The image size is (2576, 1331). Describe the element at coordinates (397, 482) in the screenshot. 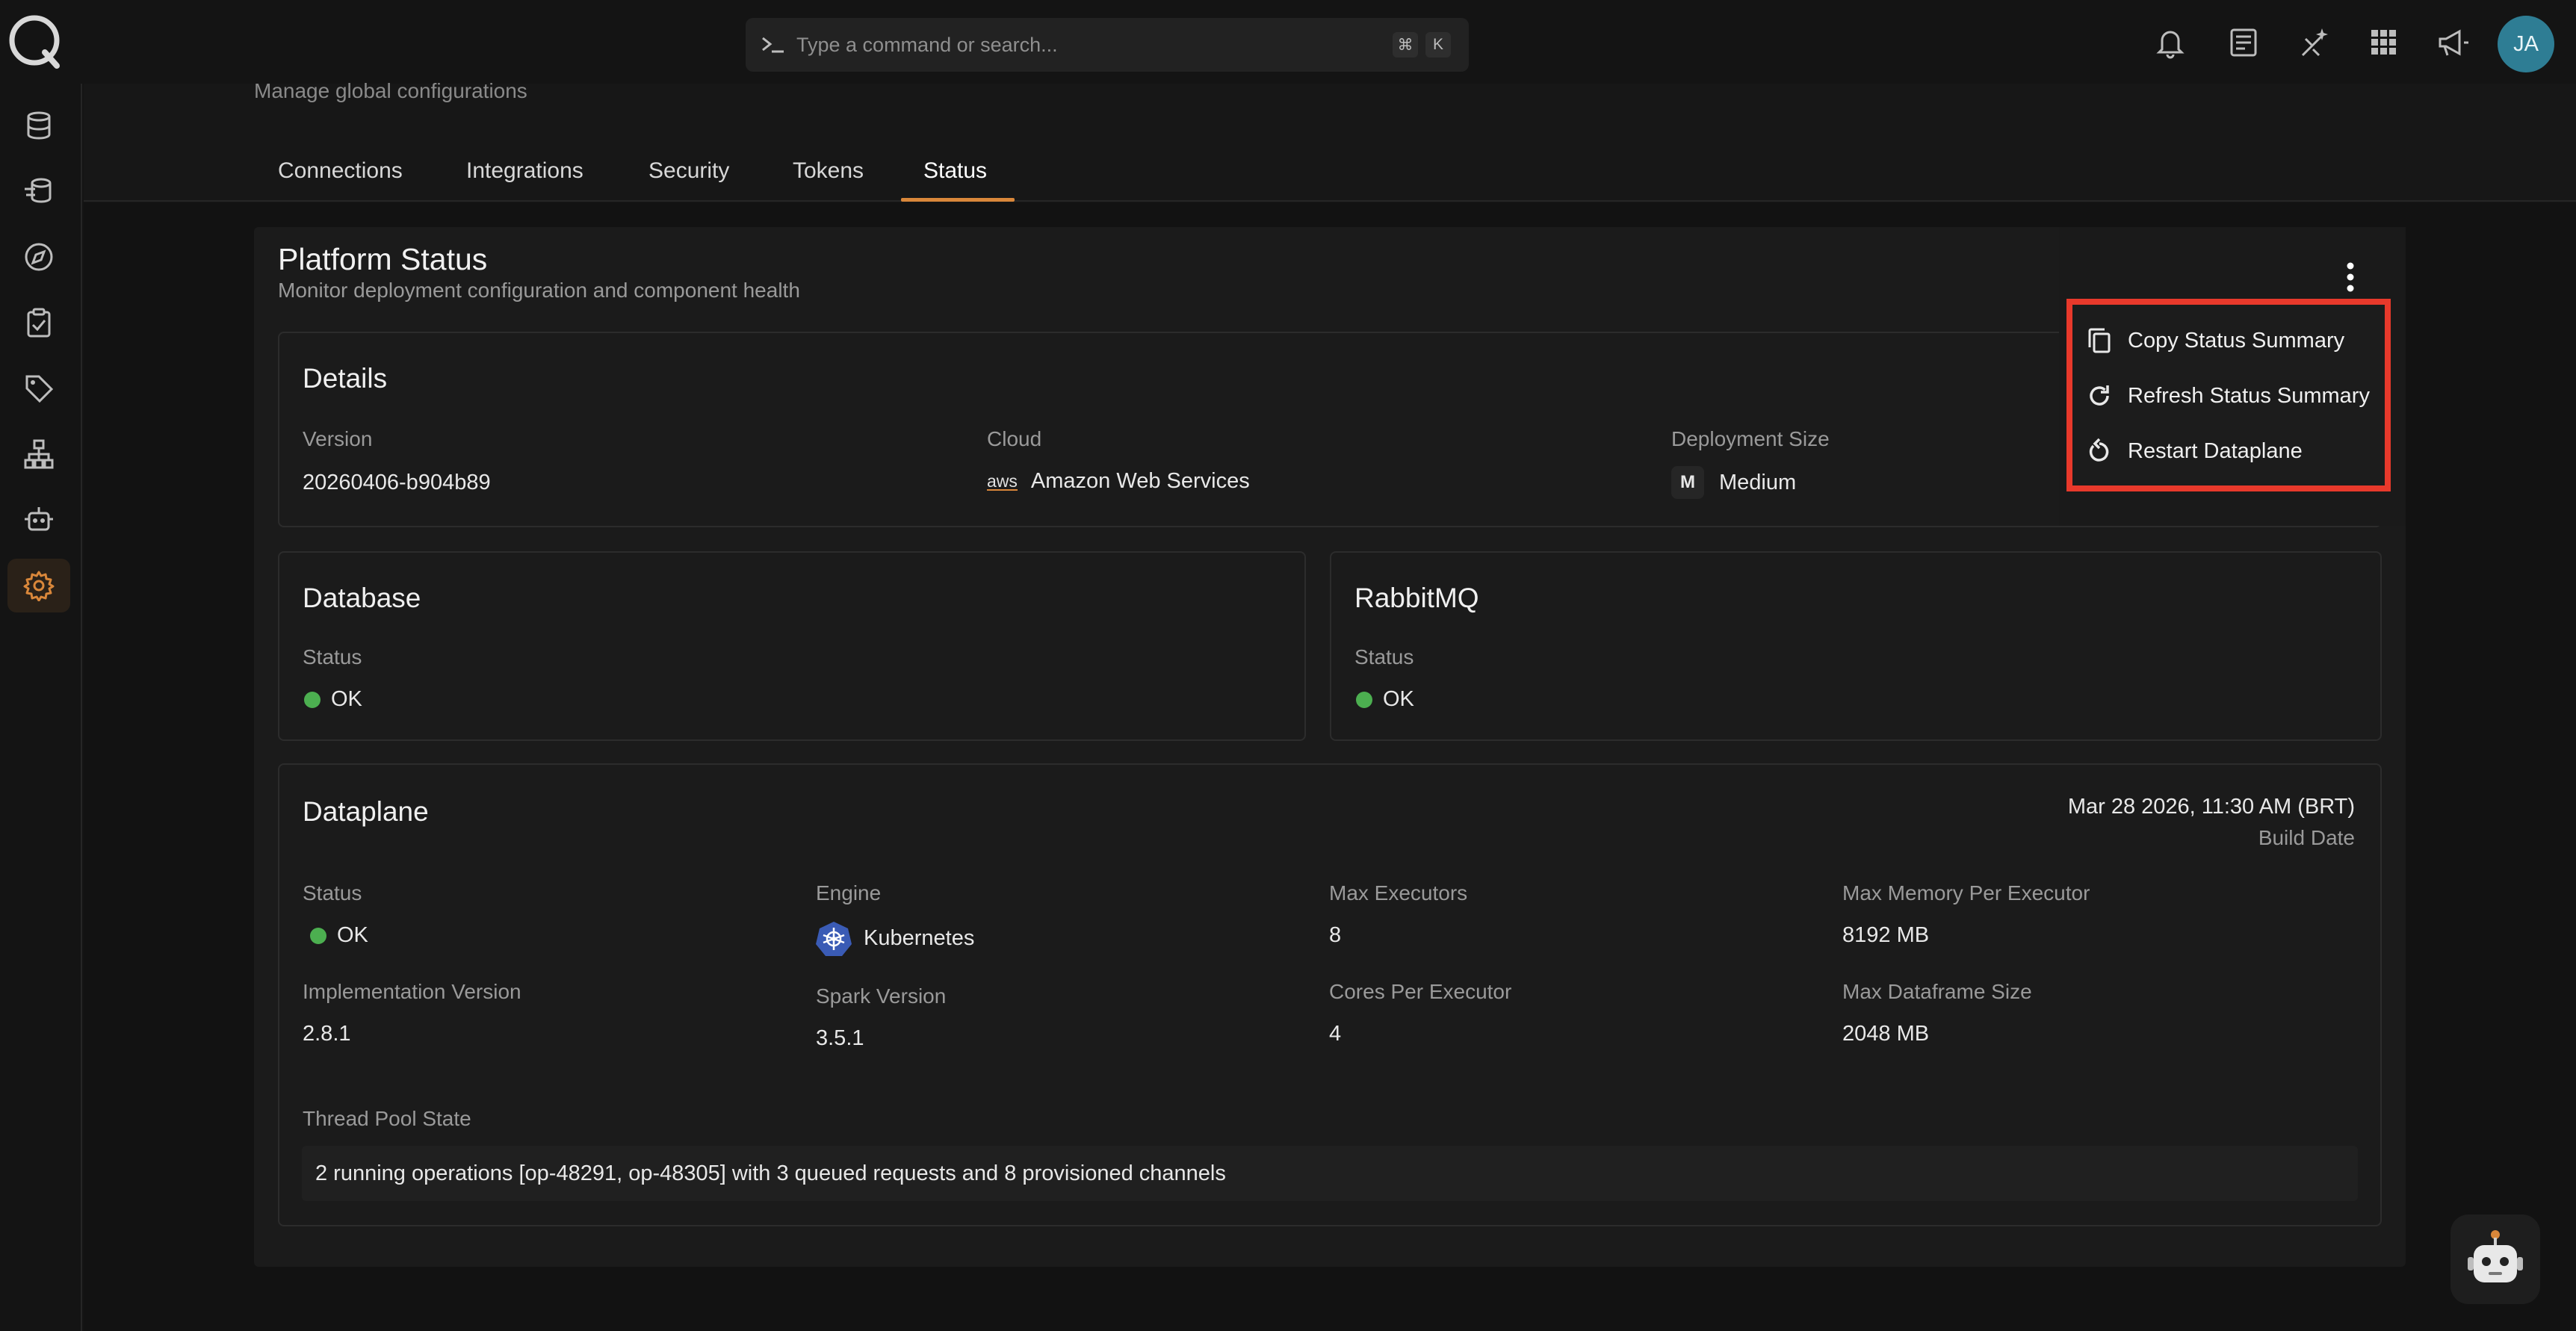

I see `version-value: 20260406-b904b89` at that location.